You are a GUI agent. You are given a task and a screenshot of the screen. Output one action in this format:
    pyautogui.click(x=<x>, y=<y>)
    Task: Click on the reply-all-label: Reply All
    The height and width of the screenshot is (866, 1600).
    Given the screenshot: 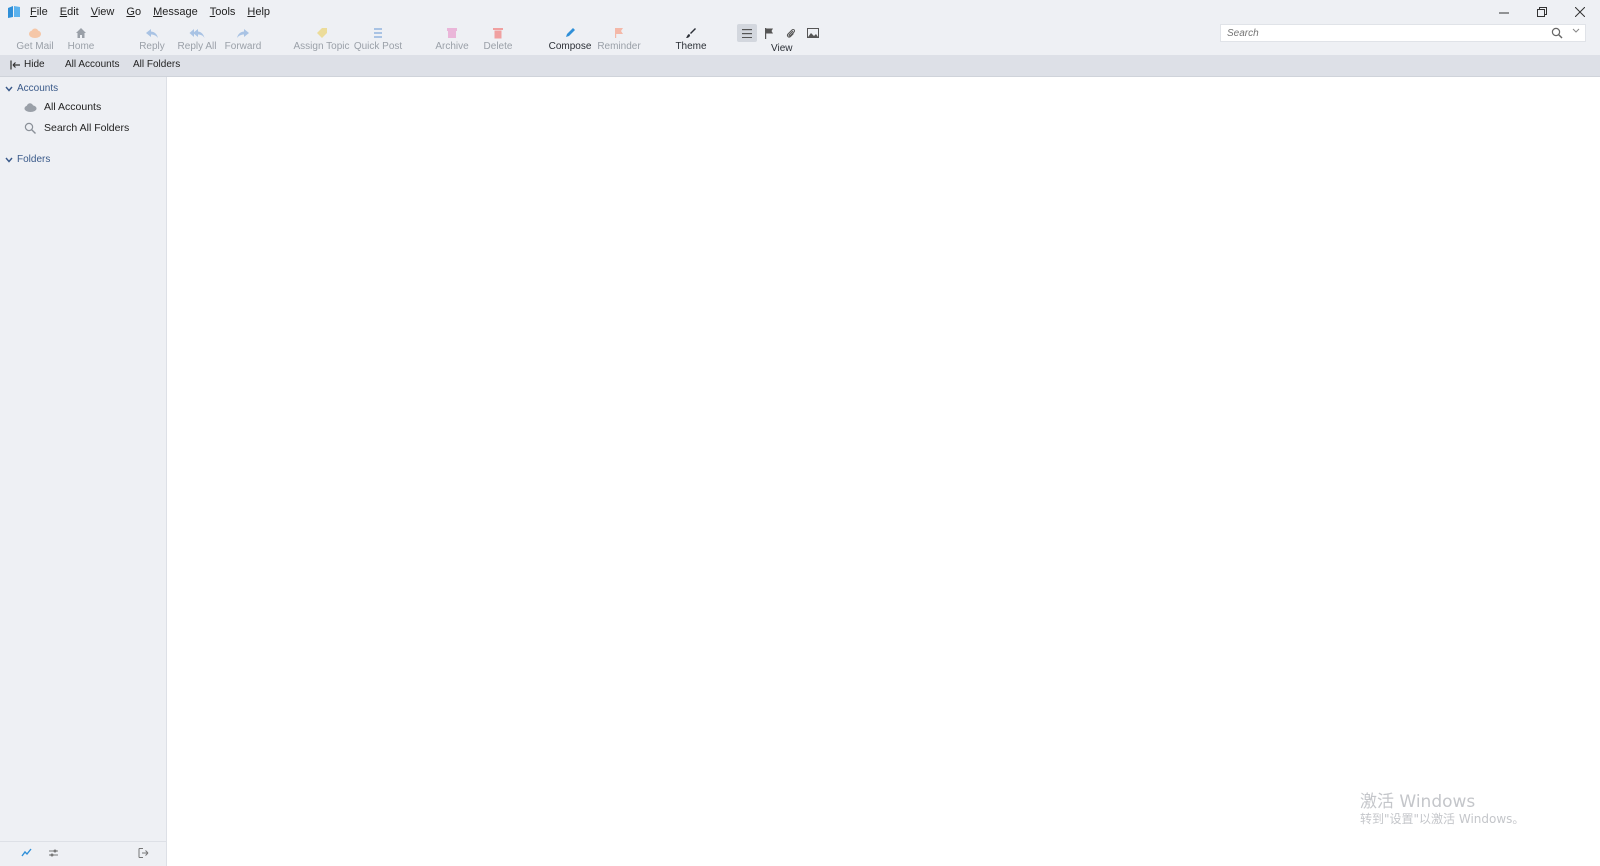 What is the action you would take?
    pyautogui.click(x=197, y=46)
    